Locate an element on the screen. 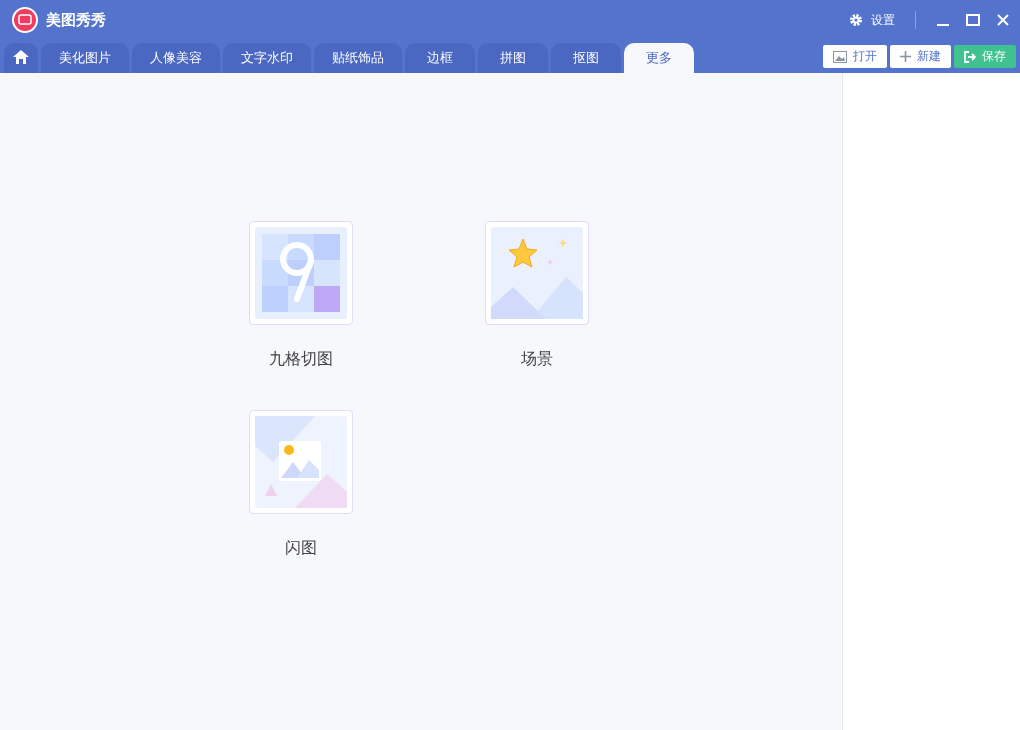 The width and height of the screenshot is (1020, 730). settings-link: 设置 is located at coordinates (883, 20).